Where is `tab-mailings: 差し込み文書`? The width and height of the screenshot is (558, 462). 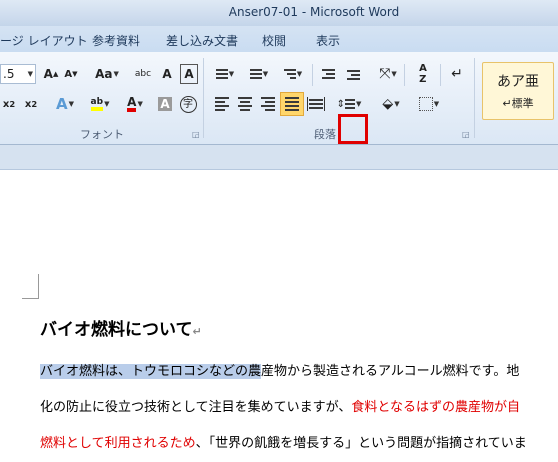 tab-mailings: 差し込み文書 is located at coordinates (202, 40).